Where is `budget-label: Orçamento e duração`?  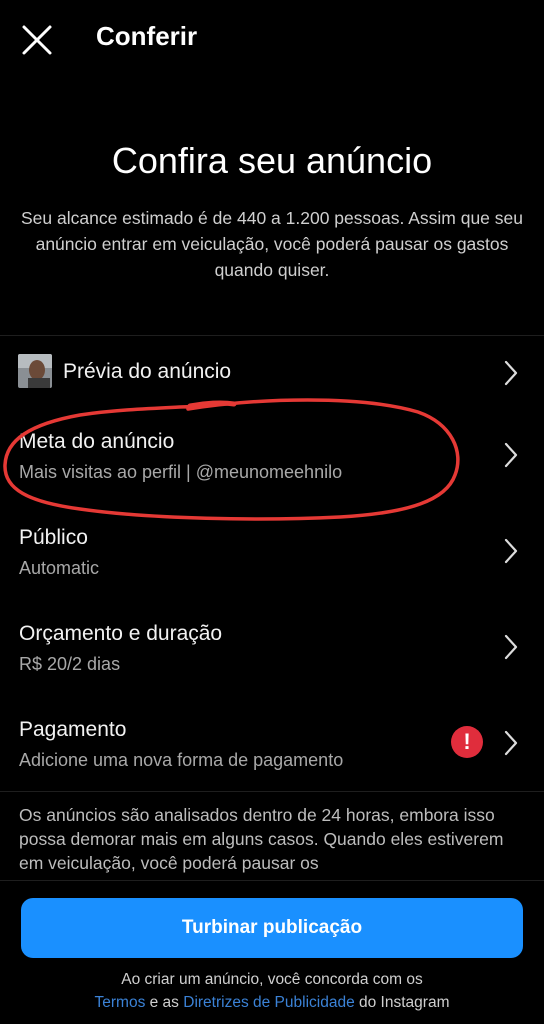 budget-label: Orçamento e duração is located at coordinates (121, 633).